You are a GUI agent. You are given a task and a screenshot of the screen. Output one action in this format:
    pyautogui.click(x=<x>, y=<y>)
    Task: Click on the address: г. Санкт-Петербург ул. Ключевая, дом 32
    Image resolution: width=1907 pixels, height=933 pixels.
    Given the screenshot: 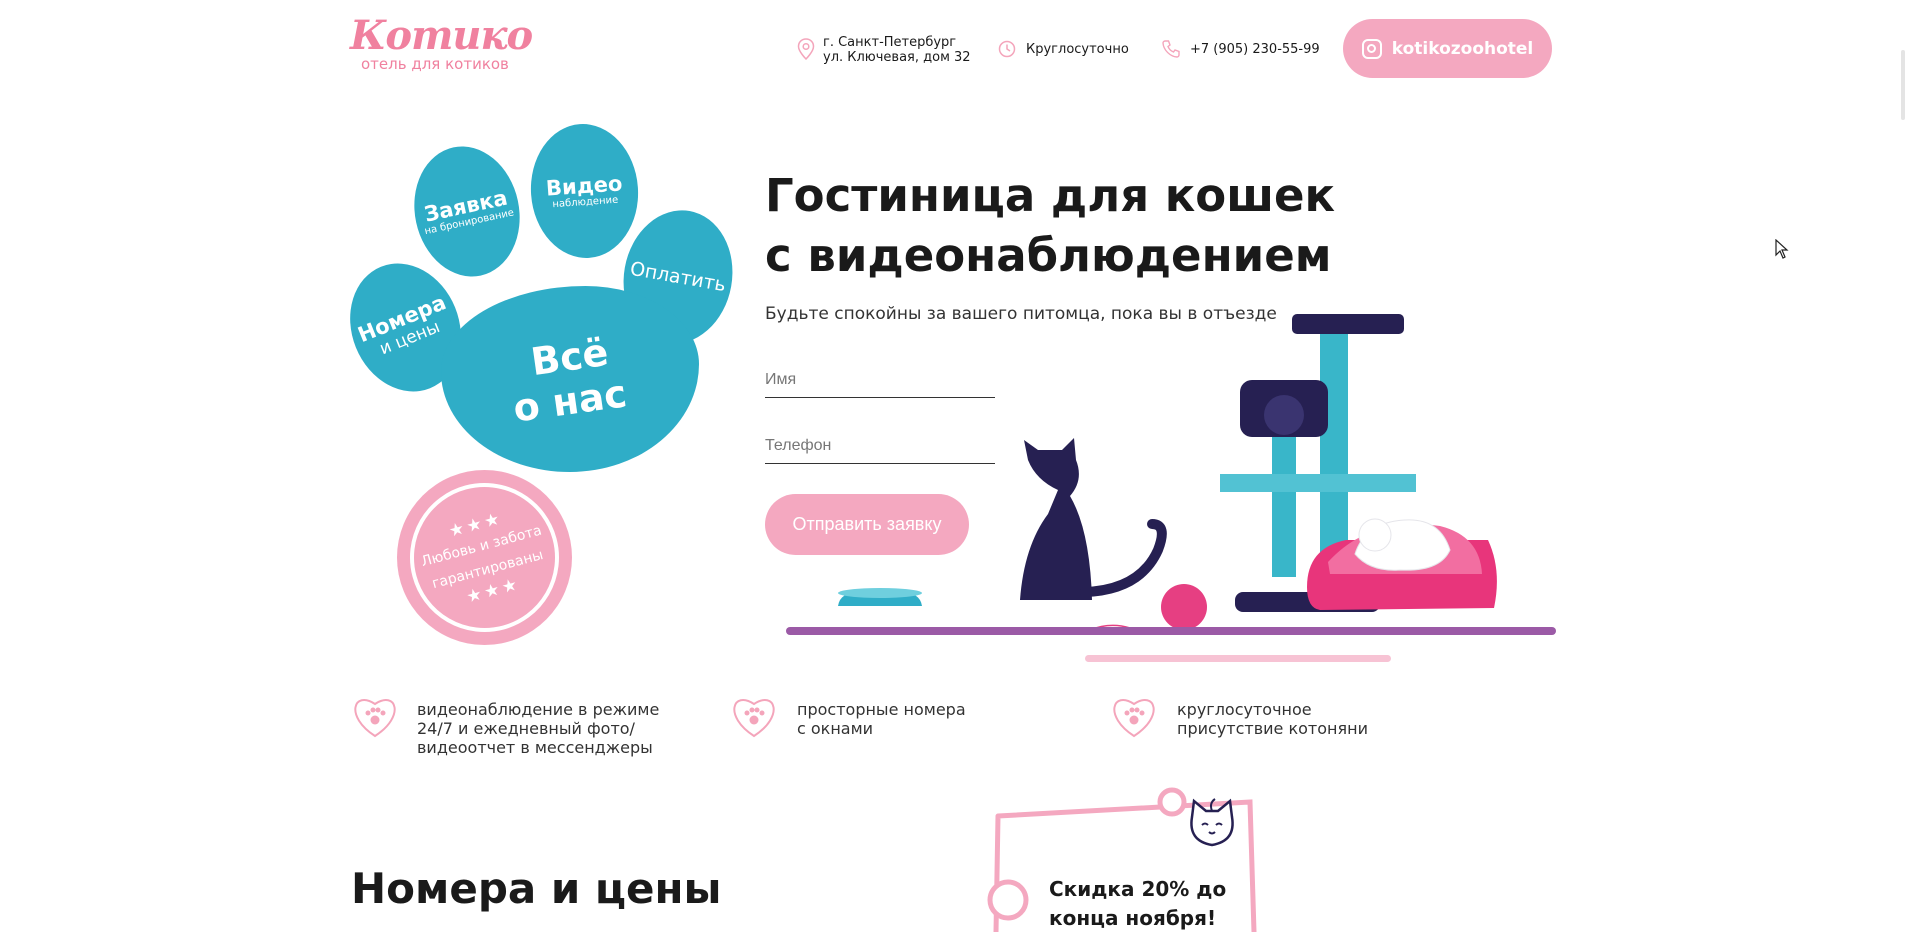 What is the action you would take?
    pyautogui.click(x=897, y=50)
    